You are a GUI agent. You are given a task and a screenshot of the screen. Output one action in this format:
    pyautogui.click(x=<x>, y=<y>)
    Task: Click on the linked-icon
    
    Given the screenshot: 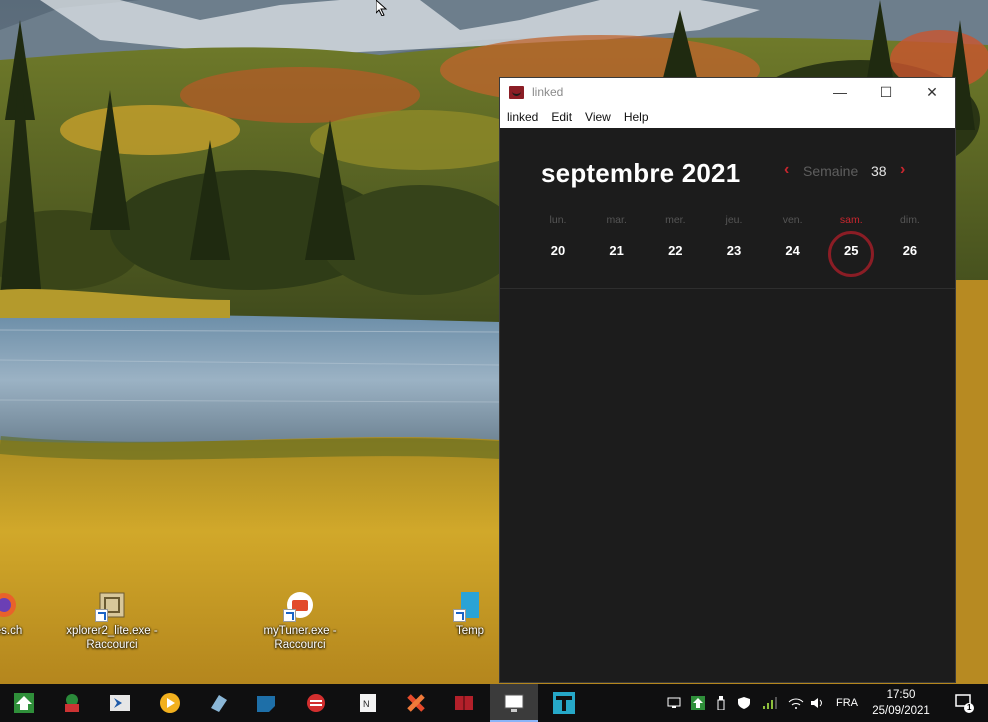 What is the action you would take?
    pyautogui.click(x=464, y=703)
    